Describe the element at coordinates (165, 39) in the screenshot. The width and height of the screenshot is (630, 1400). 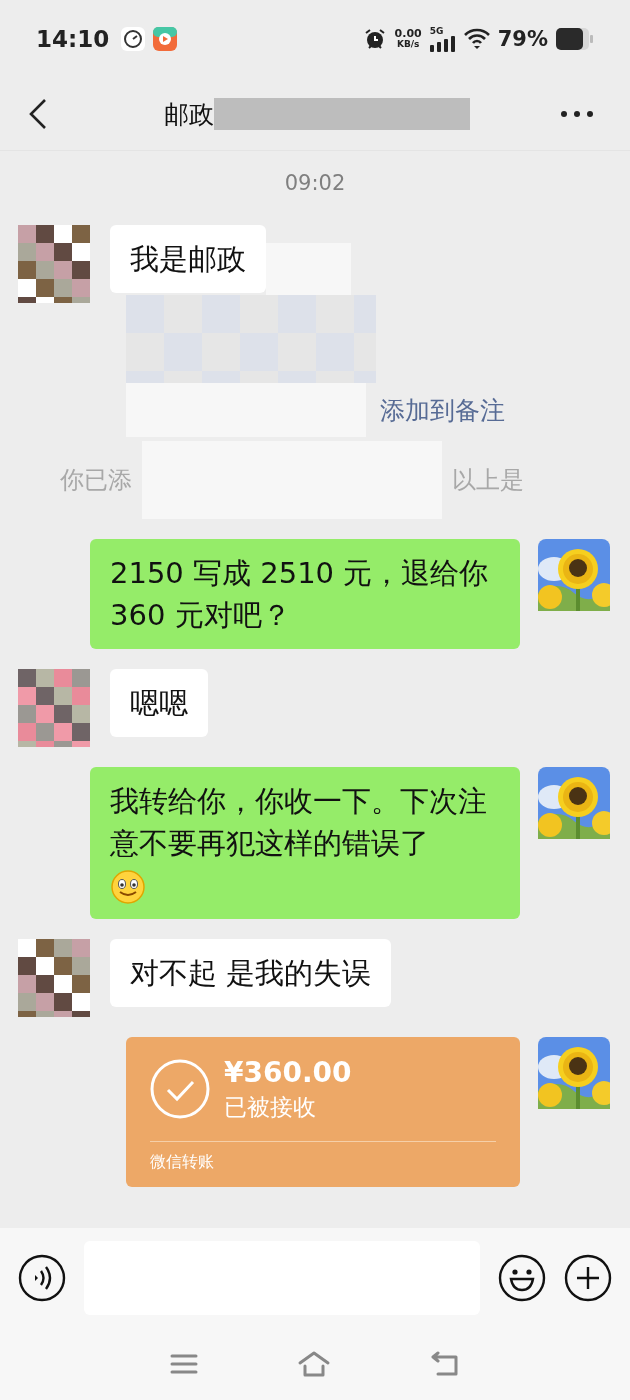
I see `video-app-icon` at that location.